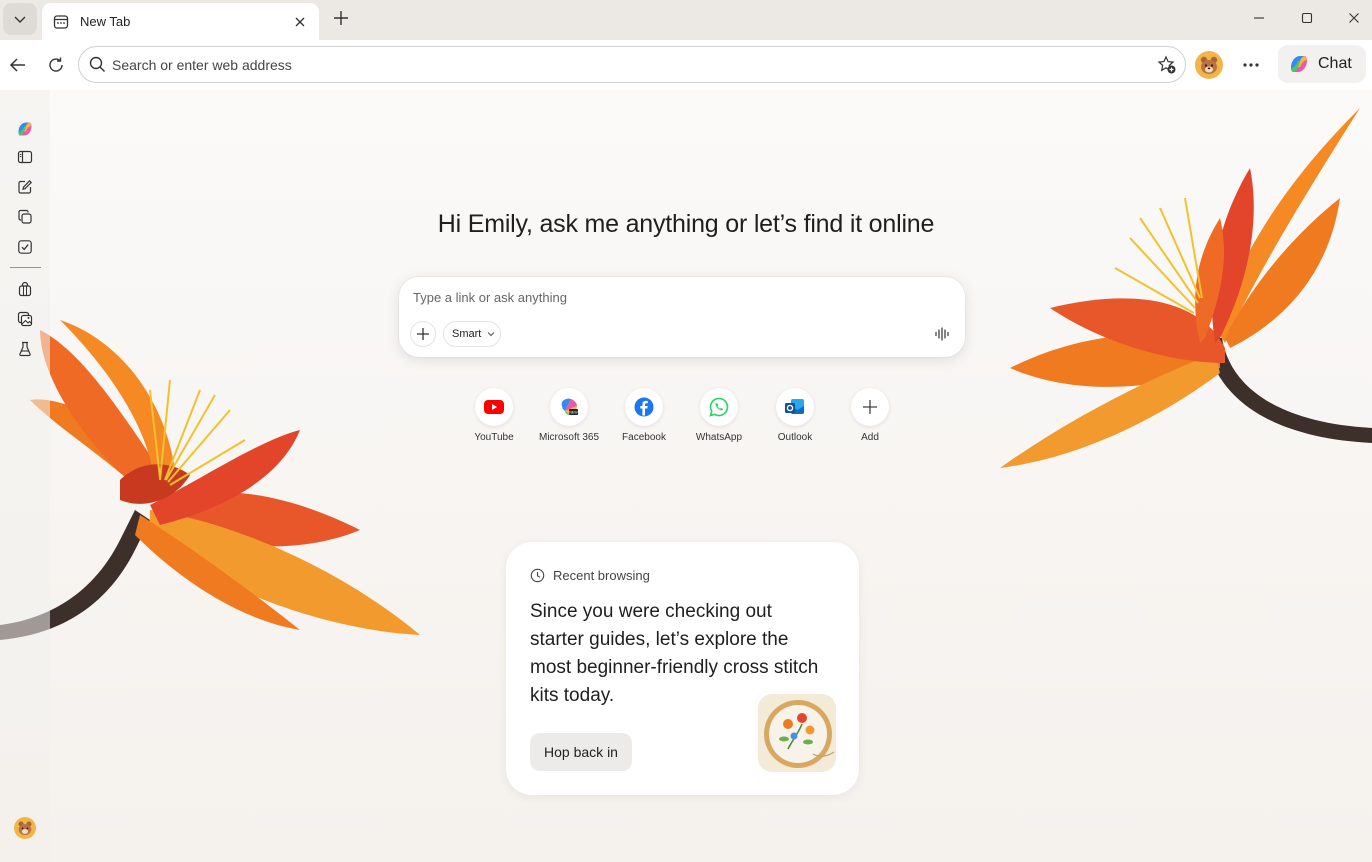 This screenshot has height=862, width=1372. Describe the element at coordinates (300, 22) in the screenshot. I see `close-tab-icon` at that location.